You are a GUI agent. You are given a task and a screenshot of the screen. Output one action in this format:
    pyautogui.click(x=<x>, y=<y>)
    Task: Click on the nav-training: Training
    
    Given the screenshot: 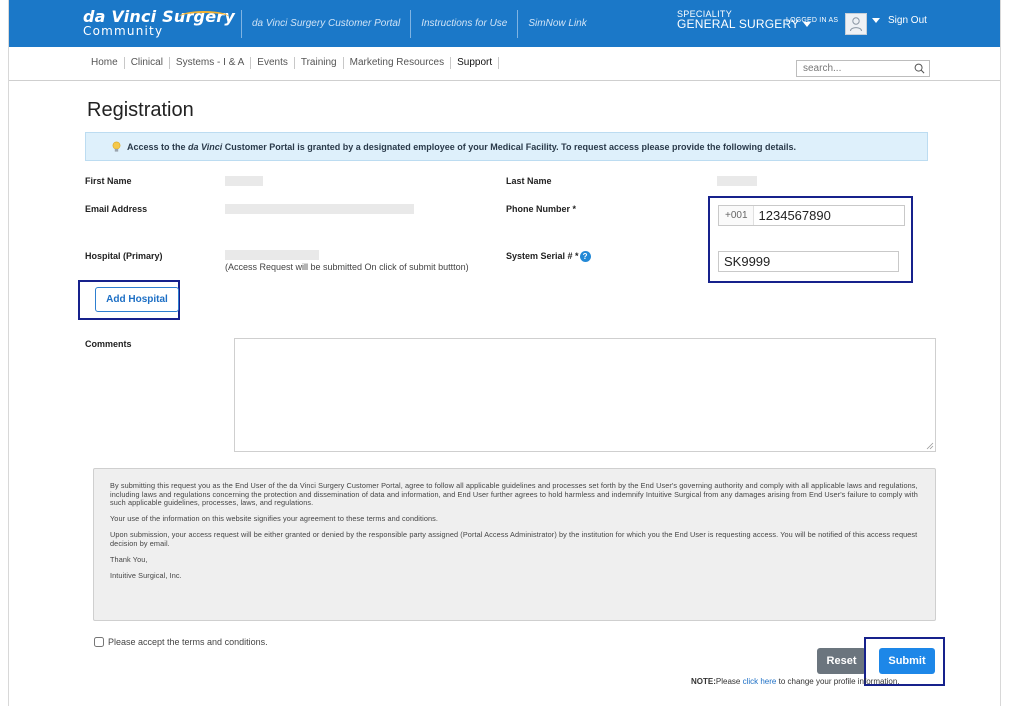 What is the action you would take?
    pyautogui.click(x=319, y=63)
    